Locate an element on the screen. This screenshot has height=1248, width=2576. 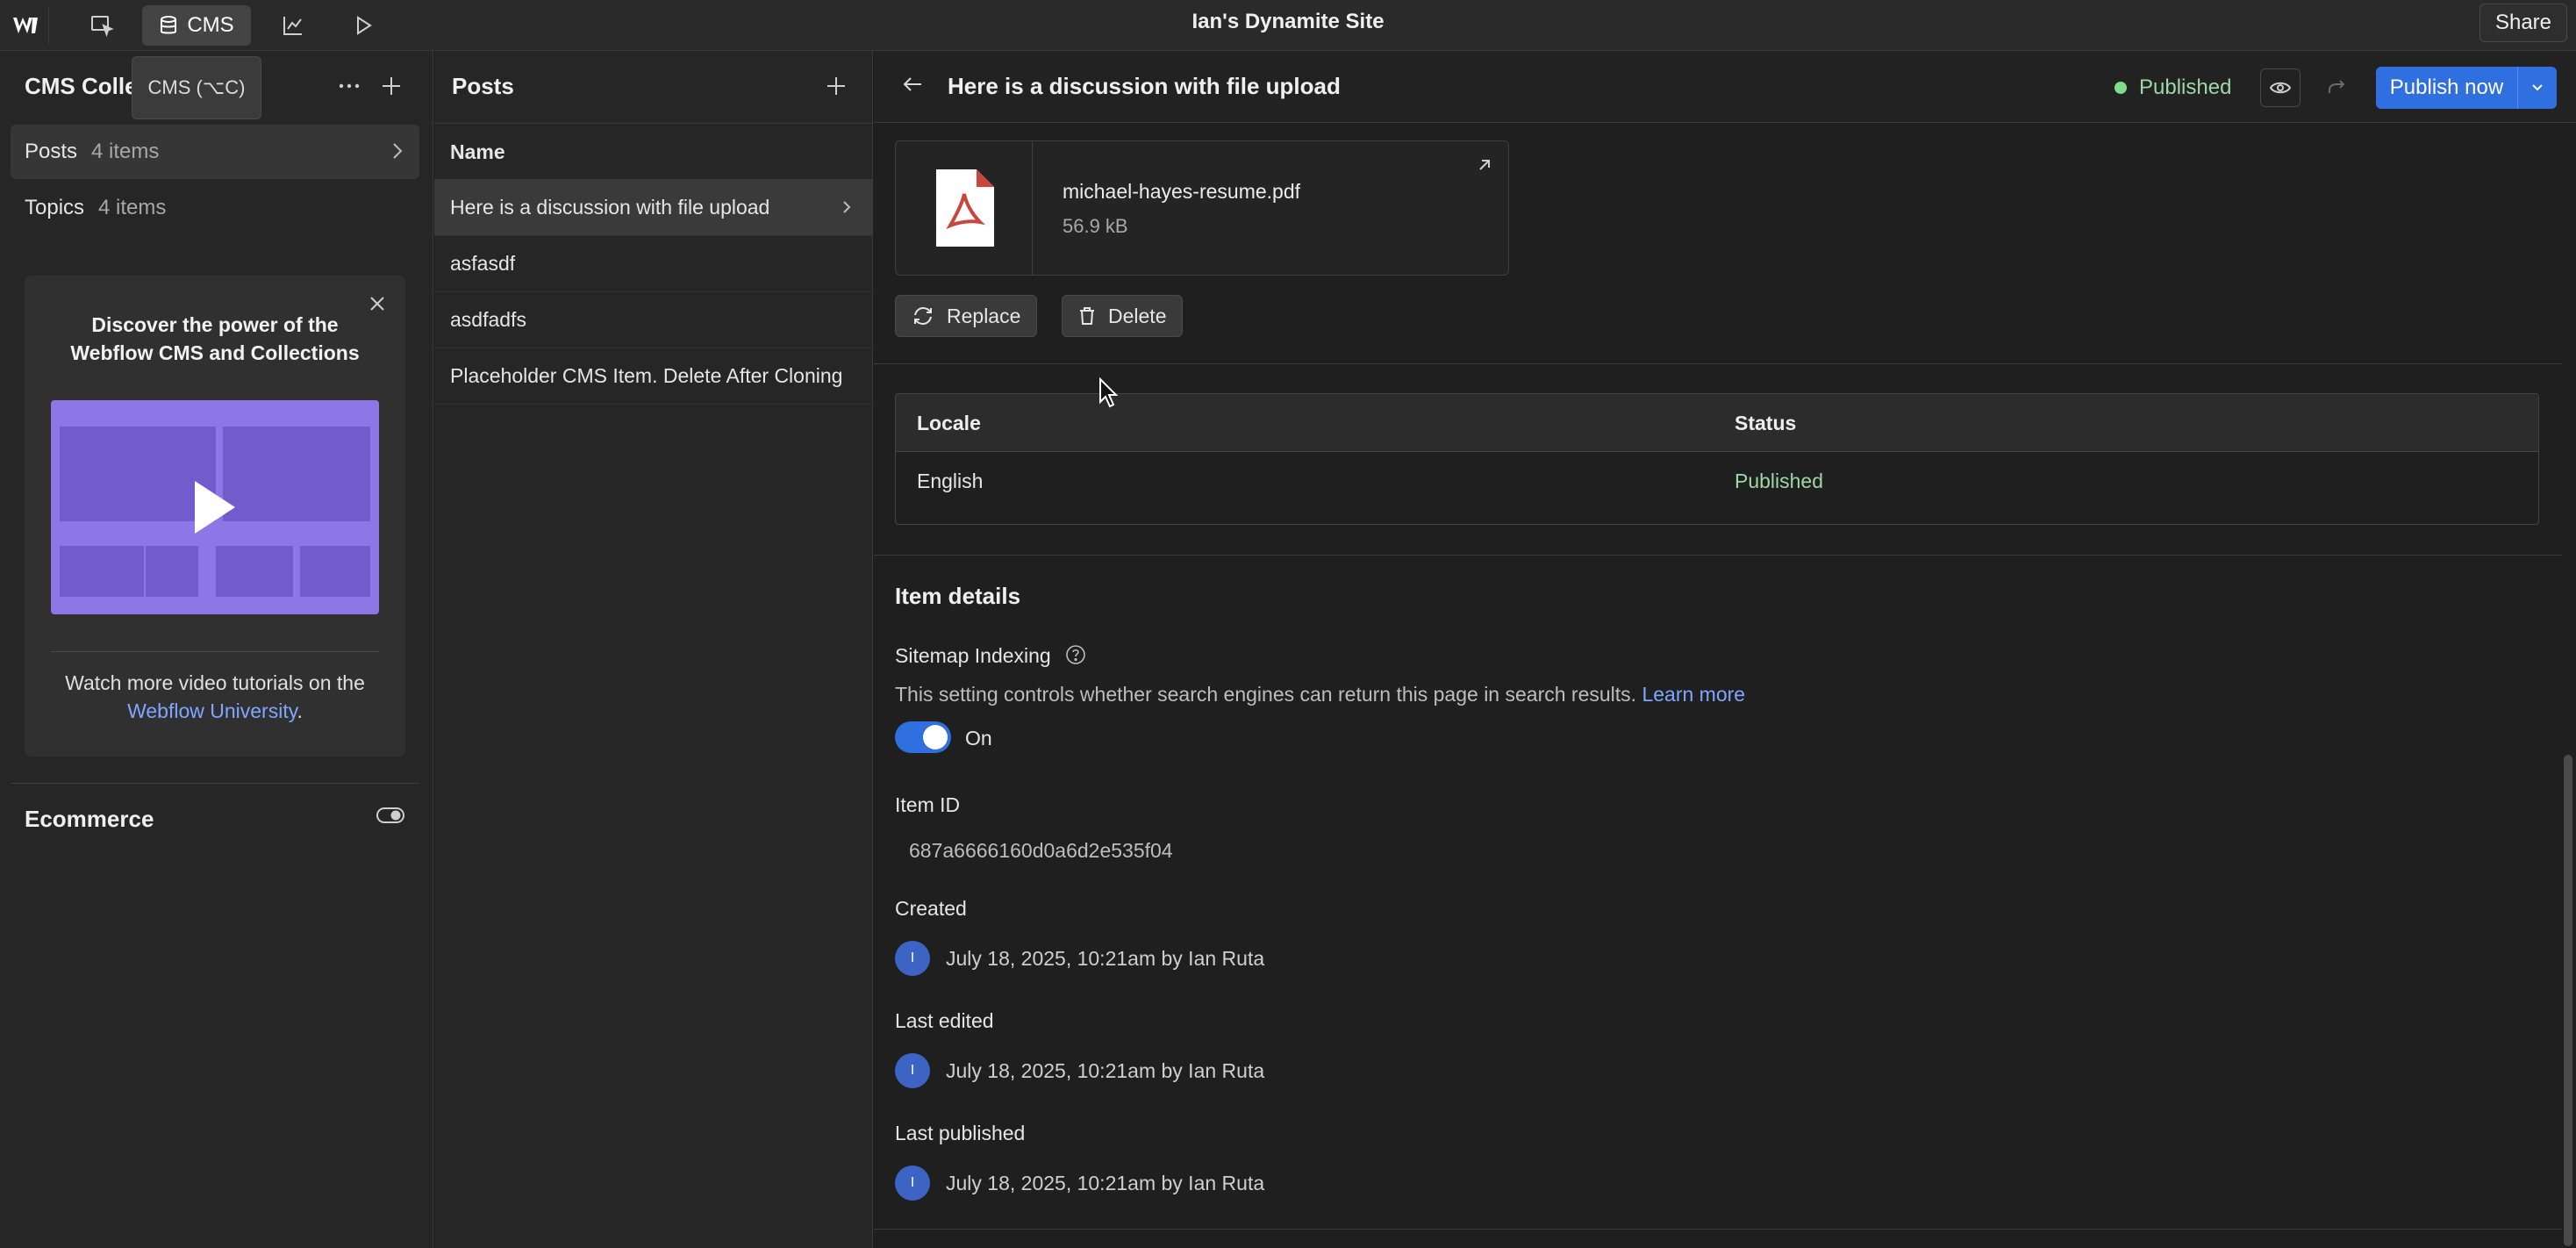
mouse-cursor-icon is located at coordinates (1109, 395).